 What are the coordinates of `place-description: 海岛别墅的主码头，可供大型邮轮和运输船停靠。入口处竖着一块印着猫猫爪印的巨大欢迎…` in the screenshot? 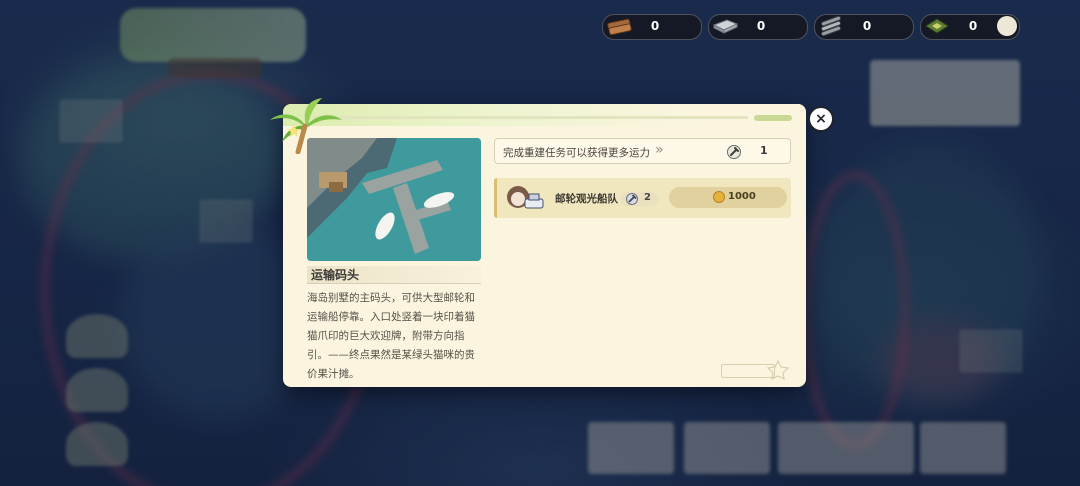 It's located at (391, 336).